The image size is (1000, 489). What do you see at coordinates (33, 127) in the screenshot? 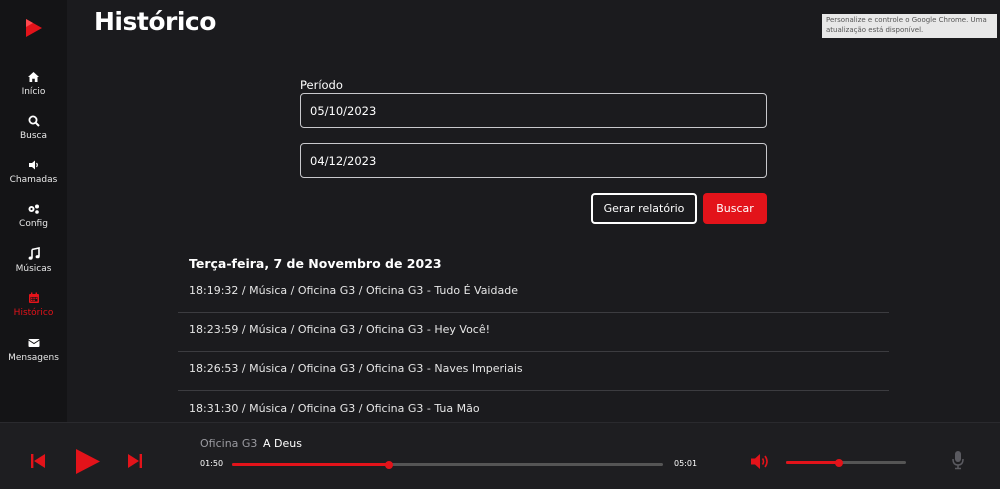
I see `sidebar-item-busca: Busca` at bounding box center [33, 127].